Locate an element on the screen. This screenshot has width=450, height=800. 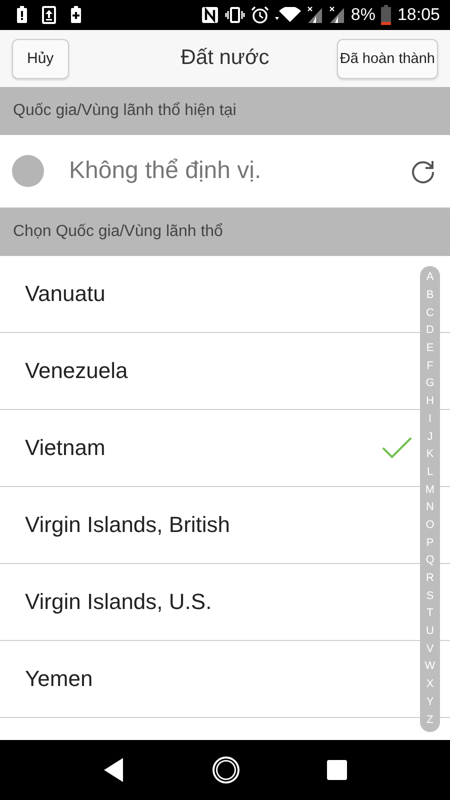
wifi-icon is located at coordinates (287, 15).